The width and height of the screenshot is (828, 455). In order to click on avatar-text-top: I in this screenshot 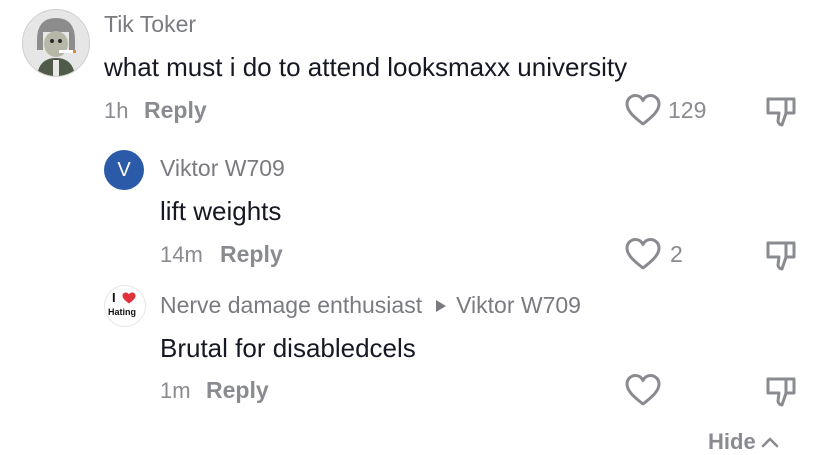, I will do `click(114, 297)`.